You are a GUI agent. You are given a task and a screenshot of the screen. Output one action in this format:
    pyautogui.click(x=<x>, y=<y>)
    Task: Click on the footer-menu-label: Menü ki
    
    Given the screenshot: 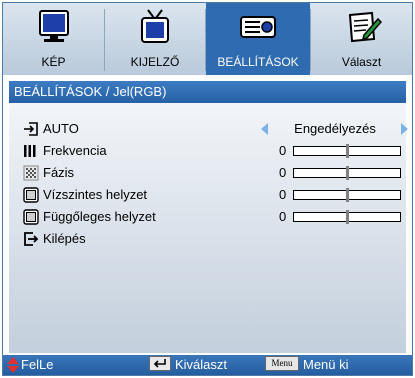 What is the action you would take?
    pyautogui.click(x=326, y=364)
    